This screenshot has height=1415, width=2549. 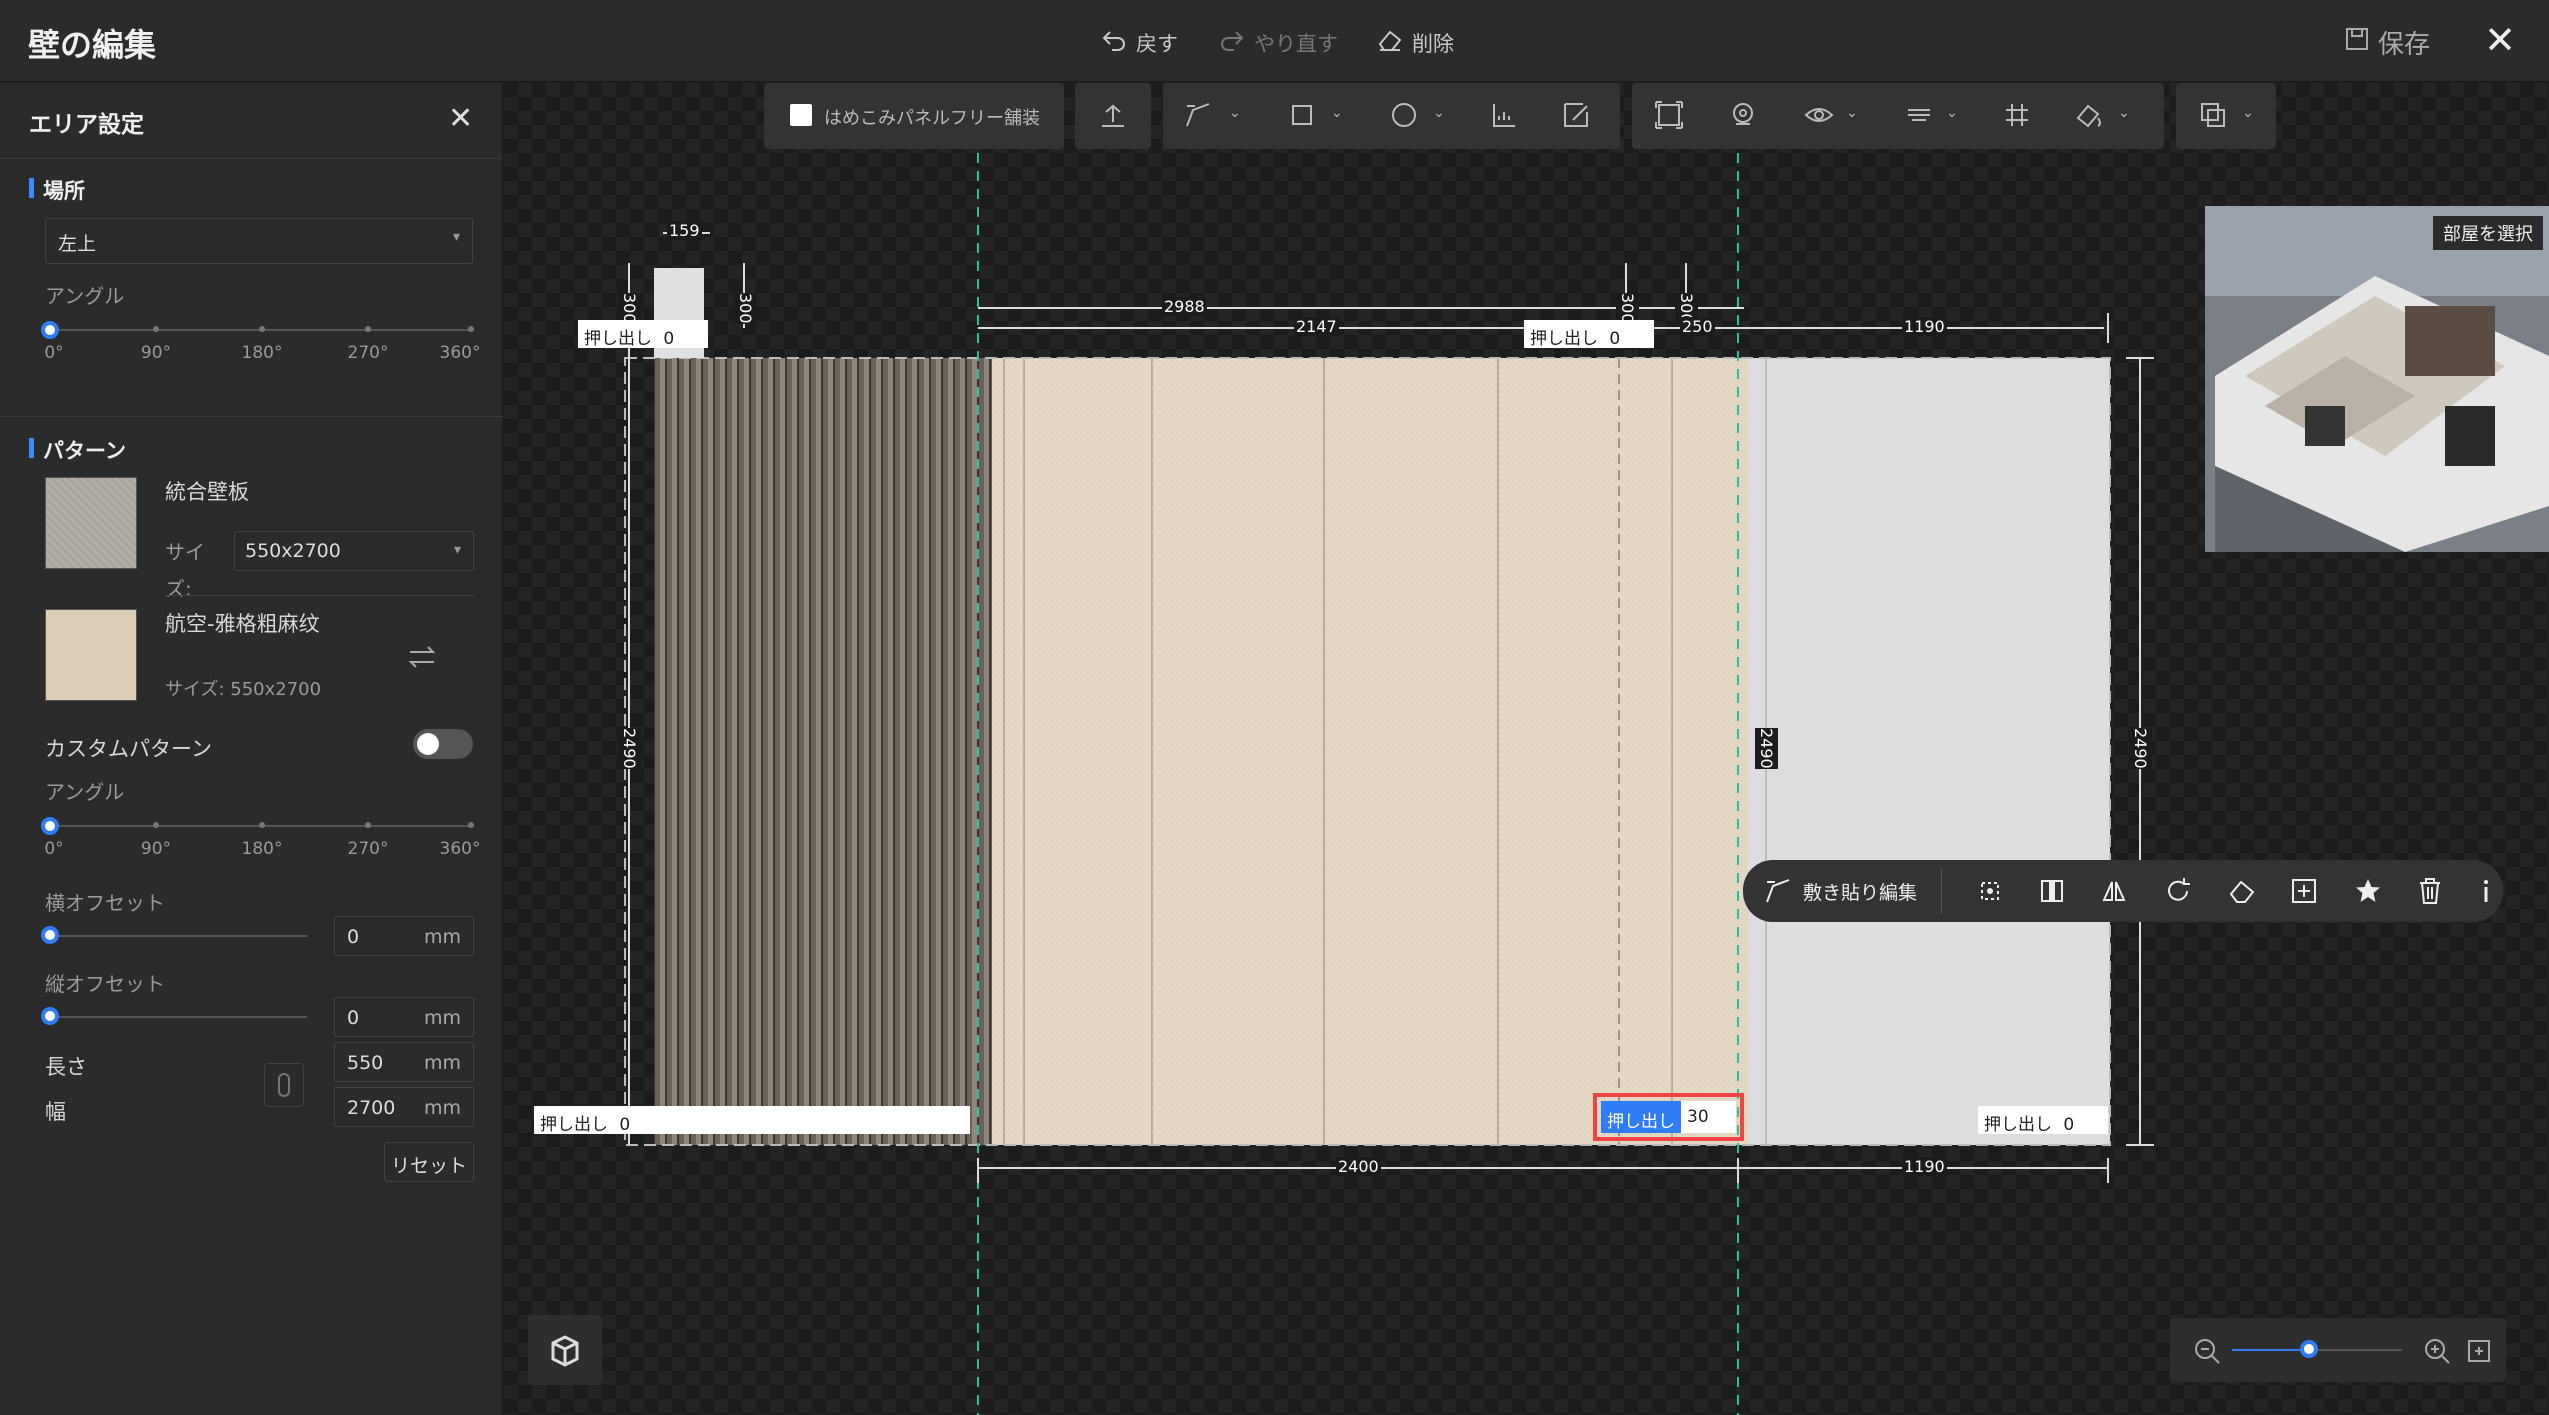 I want to click on h-offset-track, so click(x=174, y=936).